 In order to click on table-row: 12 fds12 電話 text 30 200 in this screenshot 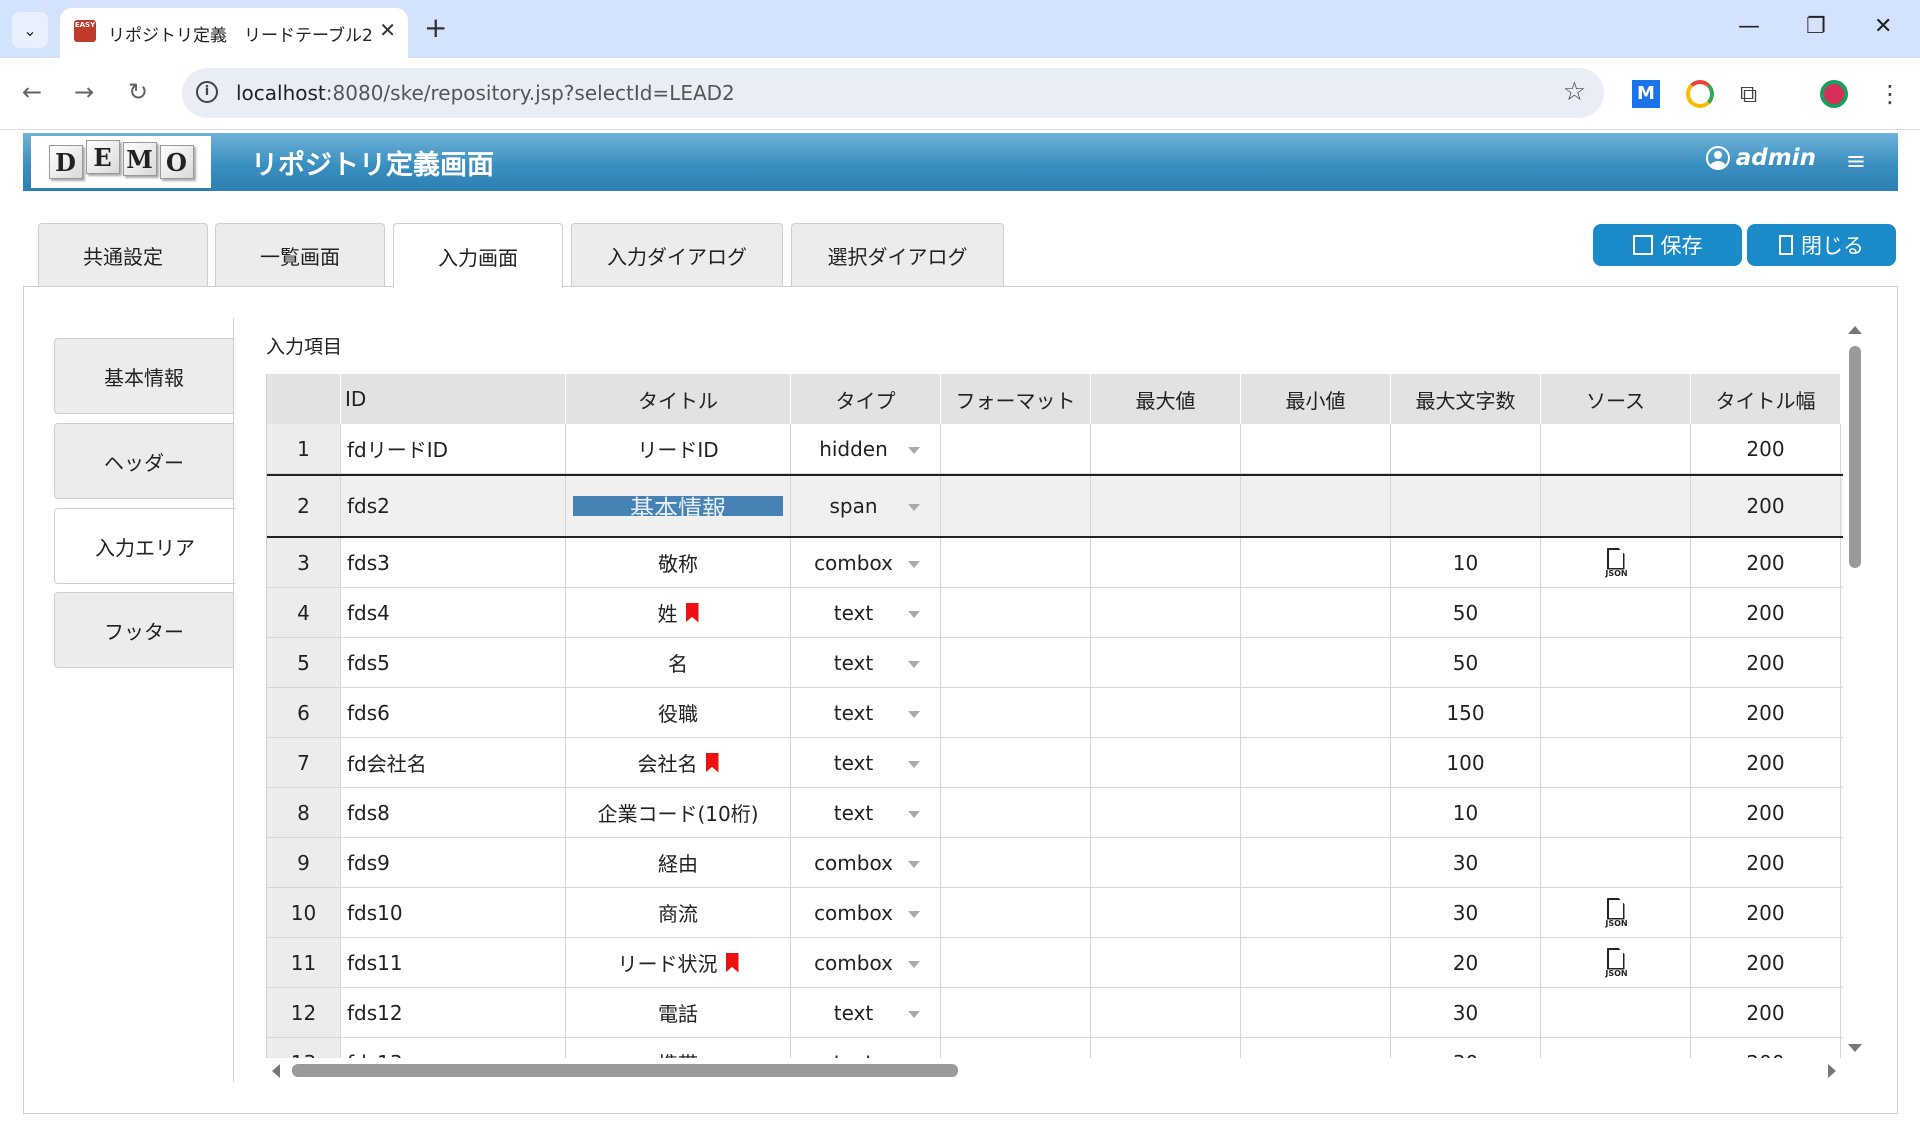, I will do `click(1055, 1013)`.